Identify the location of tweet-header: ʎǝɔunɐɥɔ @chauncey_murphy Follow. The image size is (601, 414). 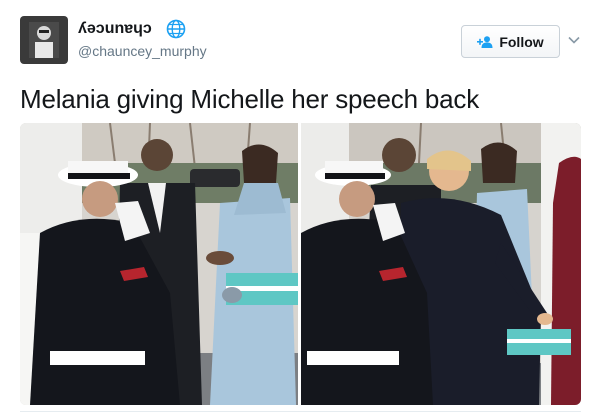
(301, 42).